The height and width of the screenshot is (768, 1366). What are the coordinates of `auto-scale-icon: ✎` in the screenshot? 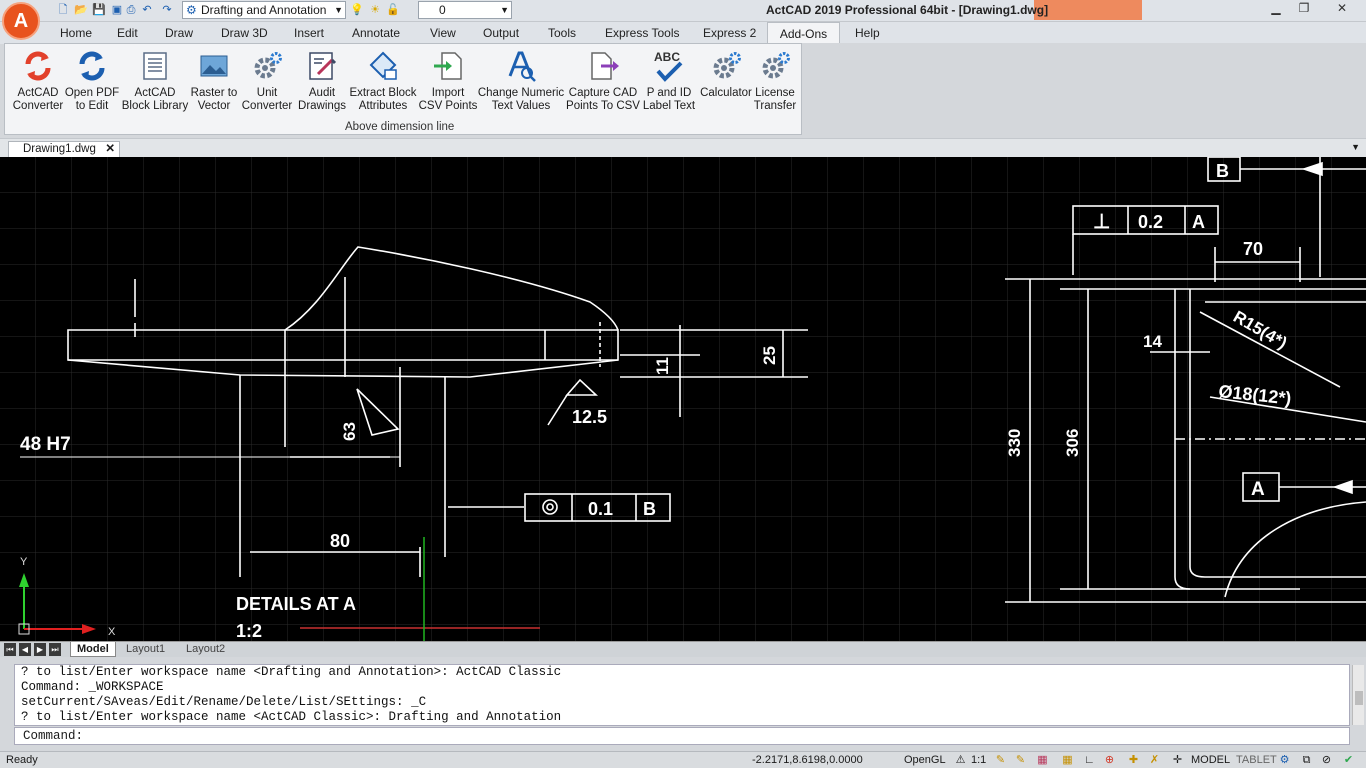 It's located at (1020, 760).